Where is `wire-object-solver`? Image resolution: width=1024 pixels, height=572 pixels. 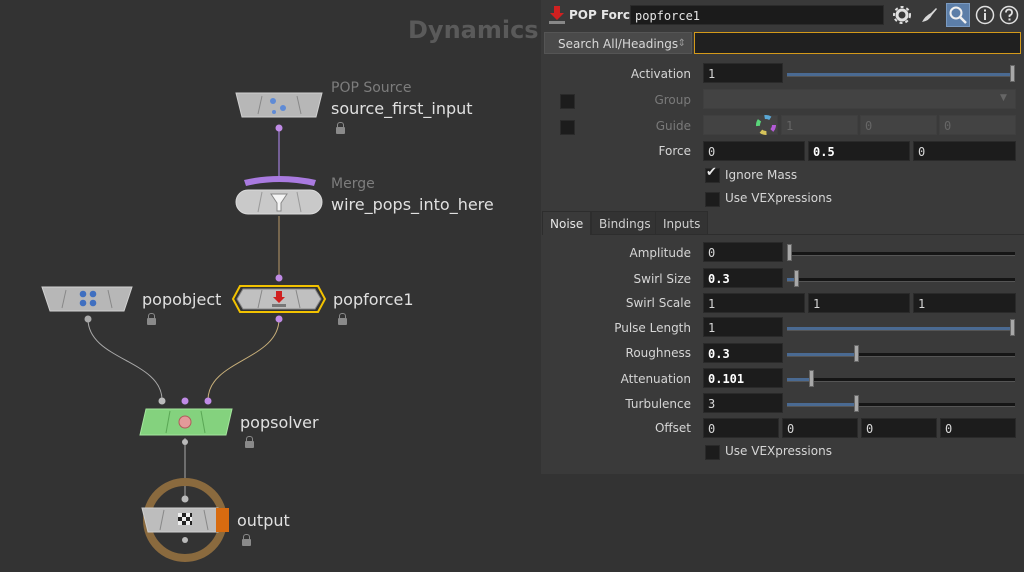 wire-object-solver is located at coordinates (125, 359).